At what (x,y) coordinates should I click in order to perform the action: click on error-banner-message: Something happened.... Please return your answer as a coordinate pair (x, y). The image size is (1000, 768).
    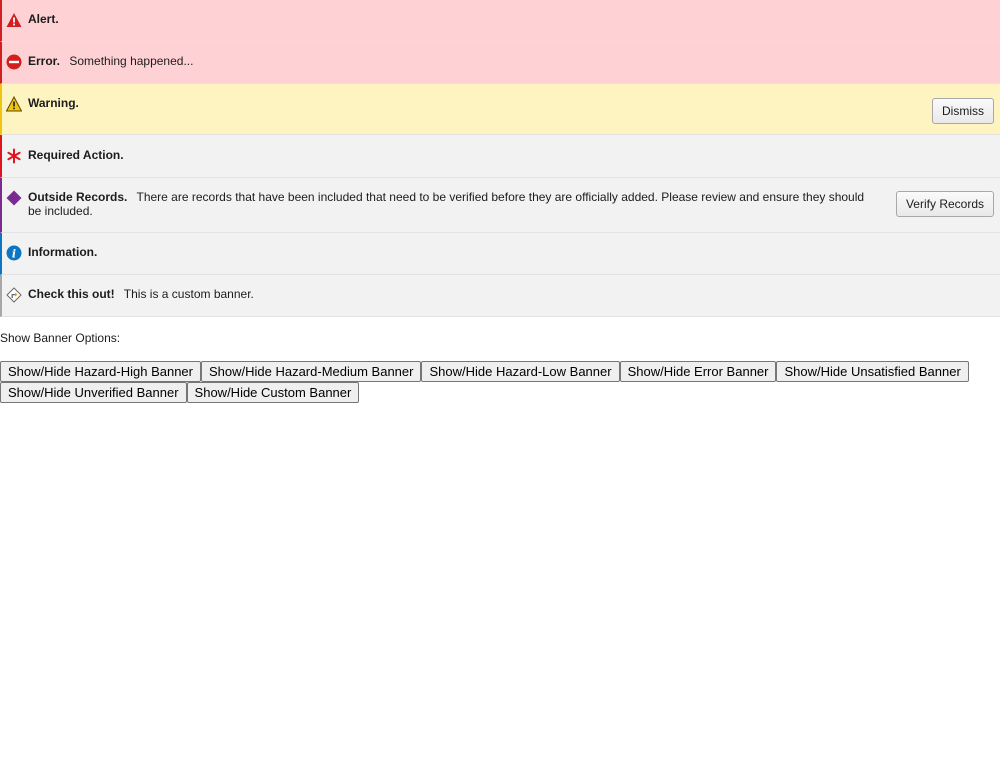
    Looking at the image, I should click on (131, 61).